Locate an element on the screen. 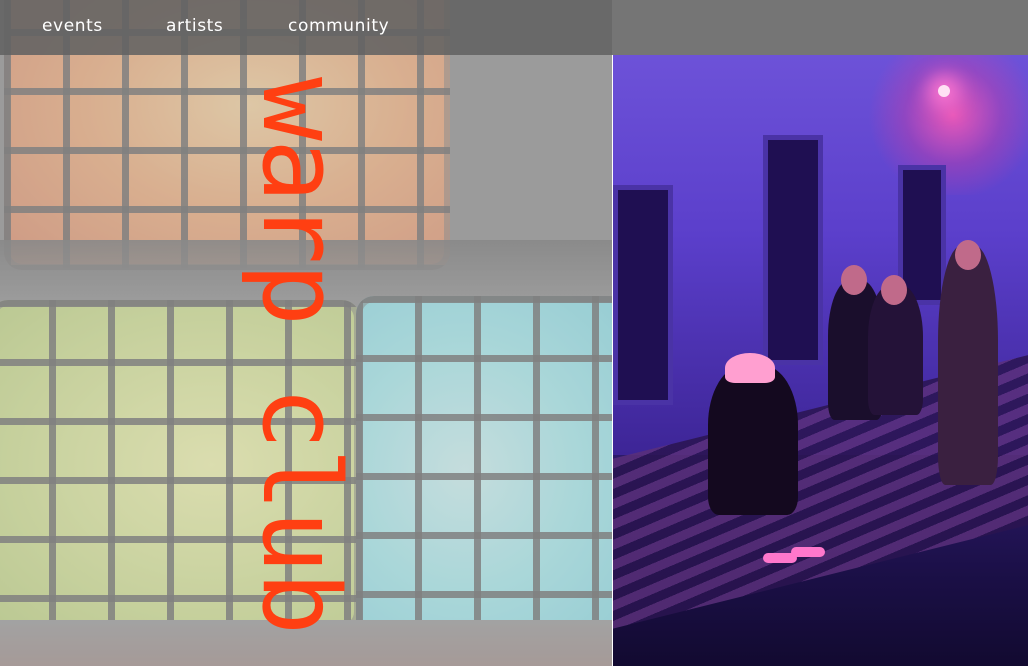 Image resolution: width=1028 pixels, height=666 pixels. top-navbar: events artists community is located at coordinates (514, 27).